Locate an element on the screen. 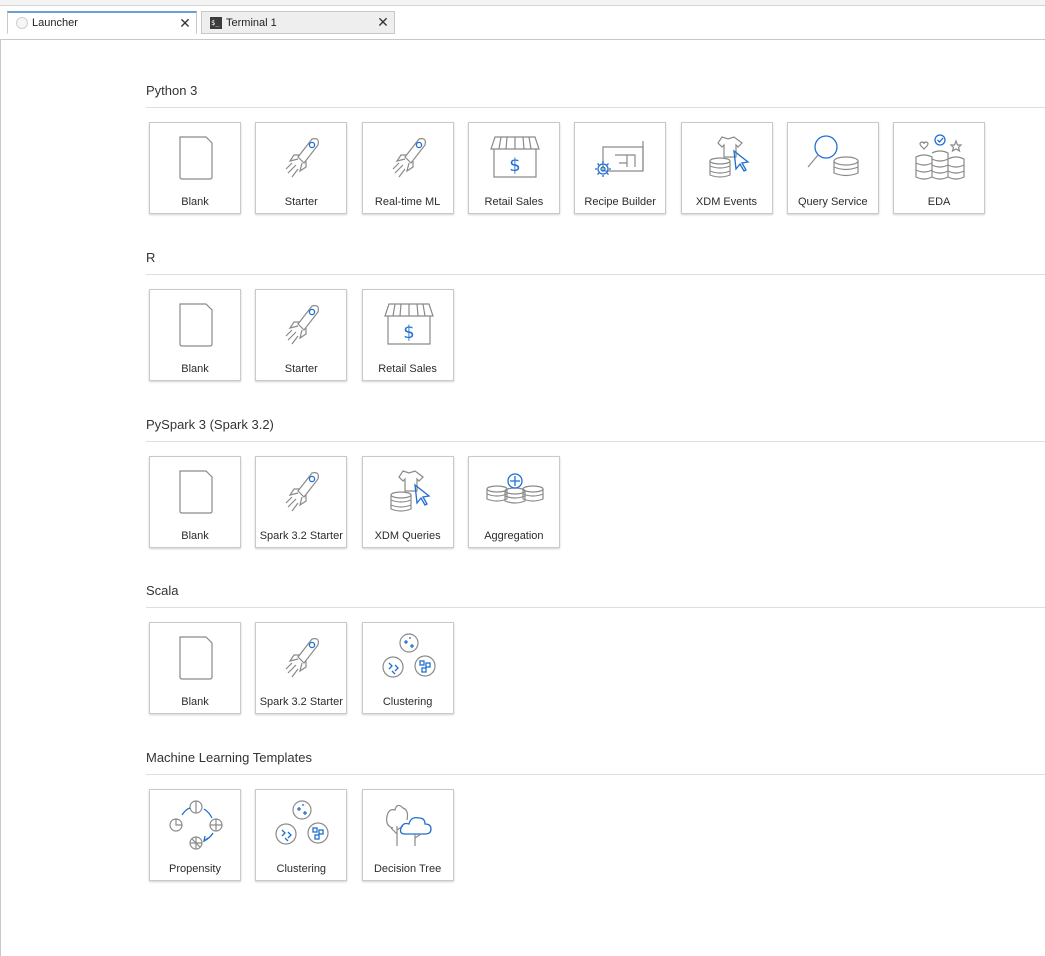 The image size is (1045, 956). launcher-card-xdm-queries: XDM Queries is located at coordinates (407, 502).